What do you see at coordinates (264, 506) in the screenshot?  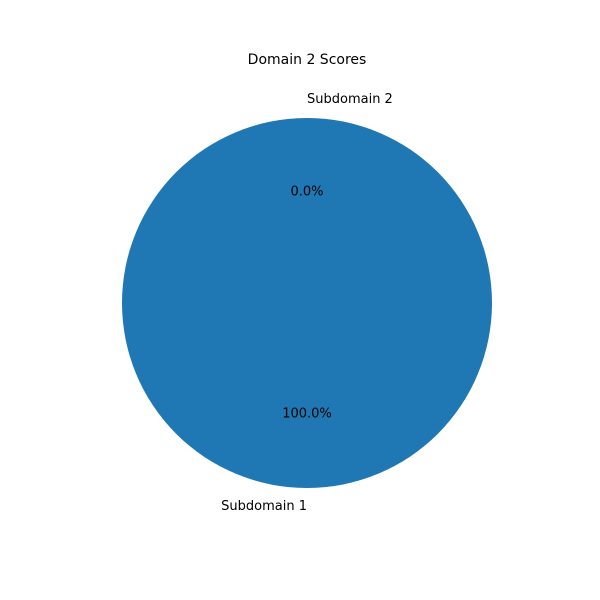 I see `slice-label-subdomain-1: Subdomain 1` at bounding box center [264, 506].